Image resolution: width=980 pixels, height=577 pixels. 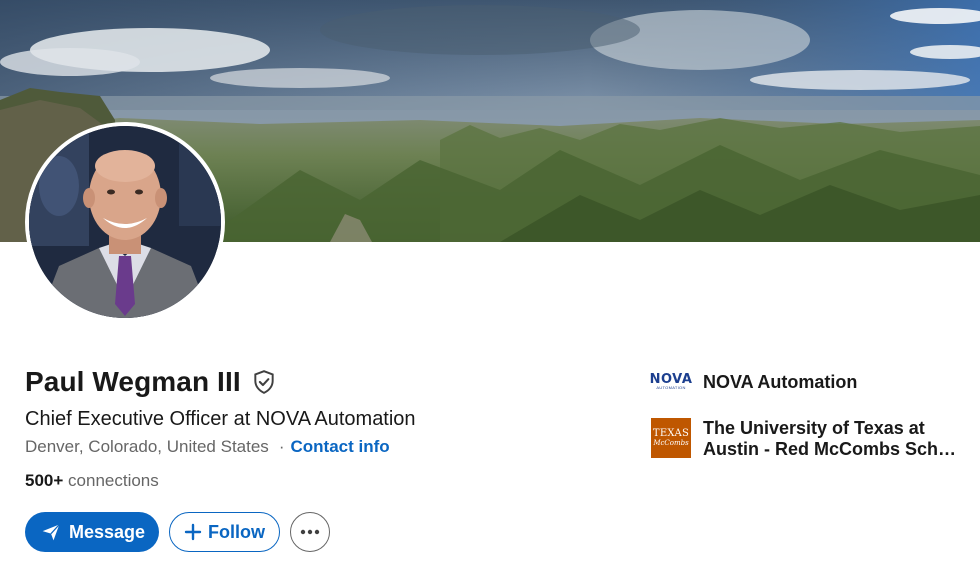 I want to click on profile-actions: Message Follow, so click(x=178, y=532).